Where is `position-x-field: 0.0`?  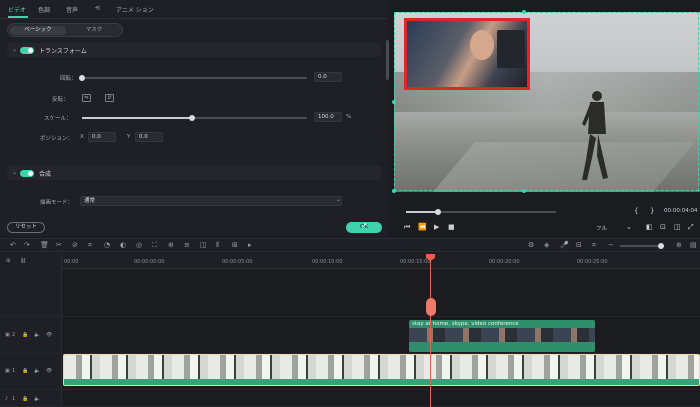
position-x-field: 0.0 is located at coordinates (102, 137).